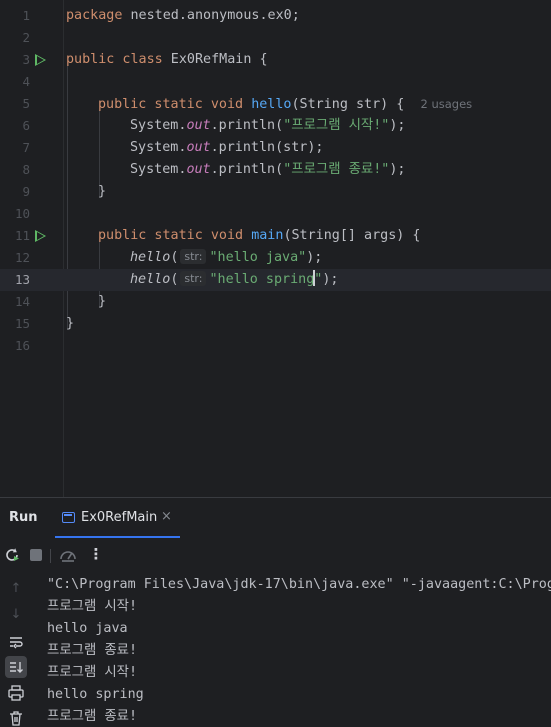  I want to click on line-number: 5, so click(26, 103).